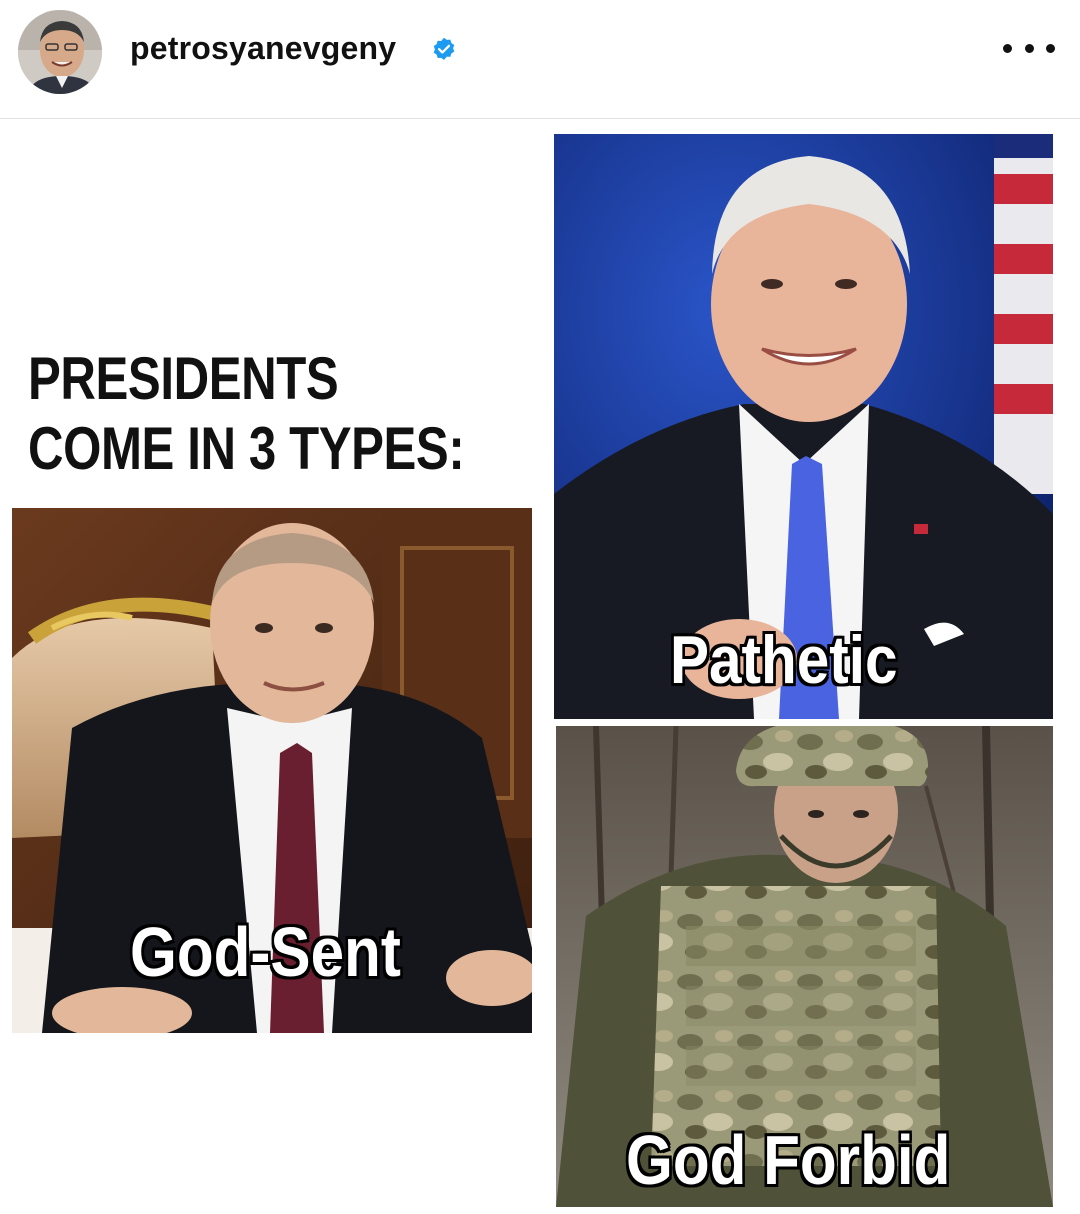  I want to click on caption-god-sent: God-Sent, so click(265, 952).